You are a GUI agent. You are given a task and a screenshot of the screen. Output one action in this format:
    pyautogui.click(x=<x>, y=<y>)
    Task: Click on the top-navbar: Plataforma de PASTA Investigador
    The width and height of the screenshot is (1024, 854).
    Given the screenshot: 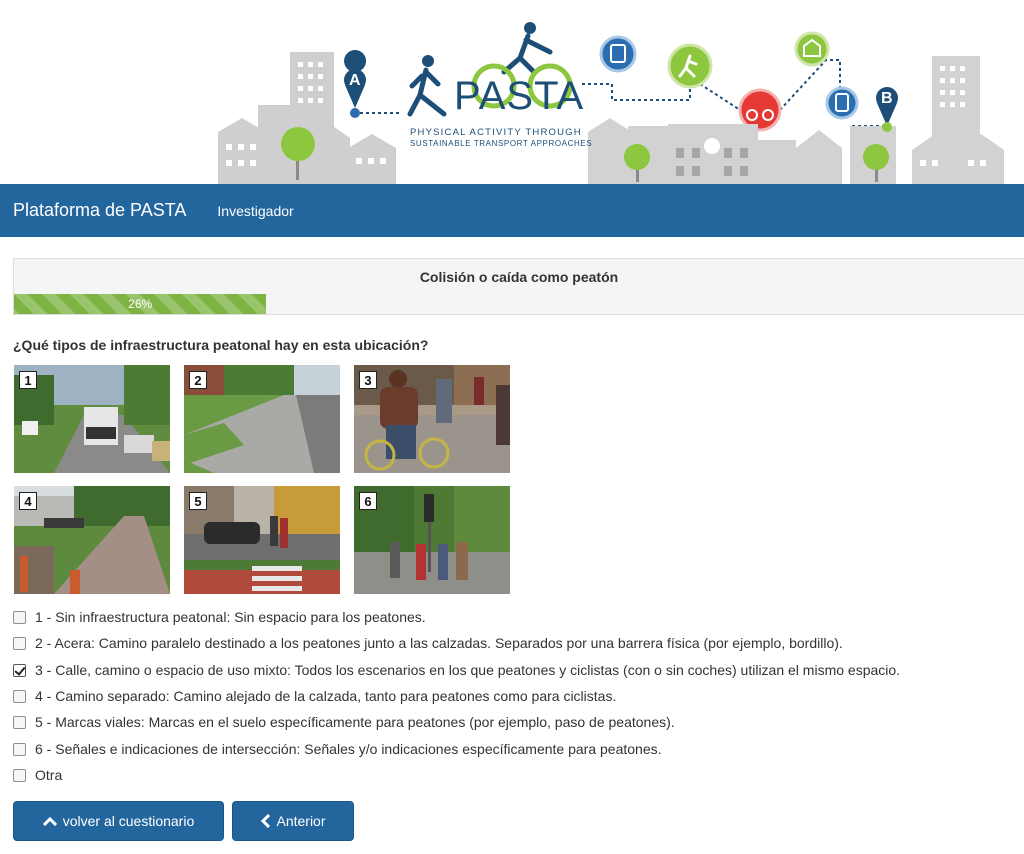 What is the action you would take?
    pyautogui.click(x=512, y=210)
    